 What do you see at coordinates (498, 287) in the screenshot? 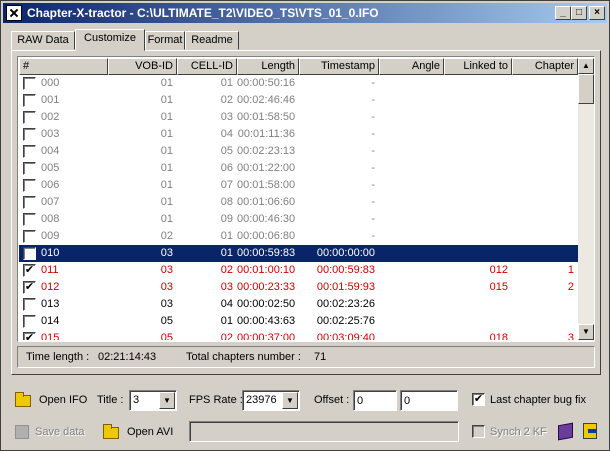
I see `cell-linked-to: 015` at bounding box center [498, 287].